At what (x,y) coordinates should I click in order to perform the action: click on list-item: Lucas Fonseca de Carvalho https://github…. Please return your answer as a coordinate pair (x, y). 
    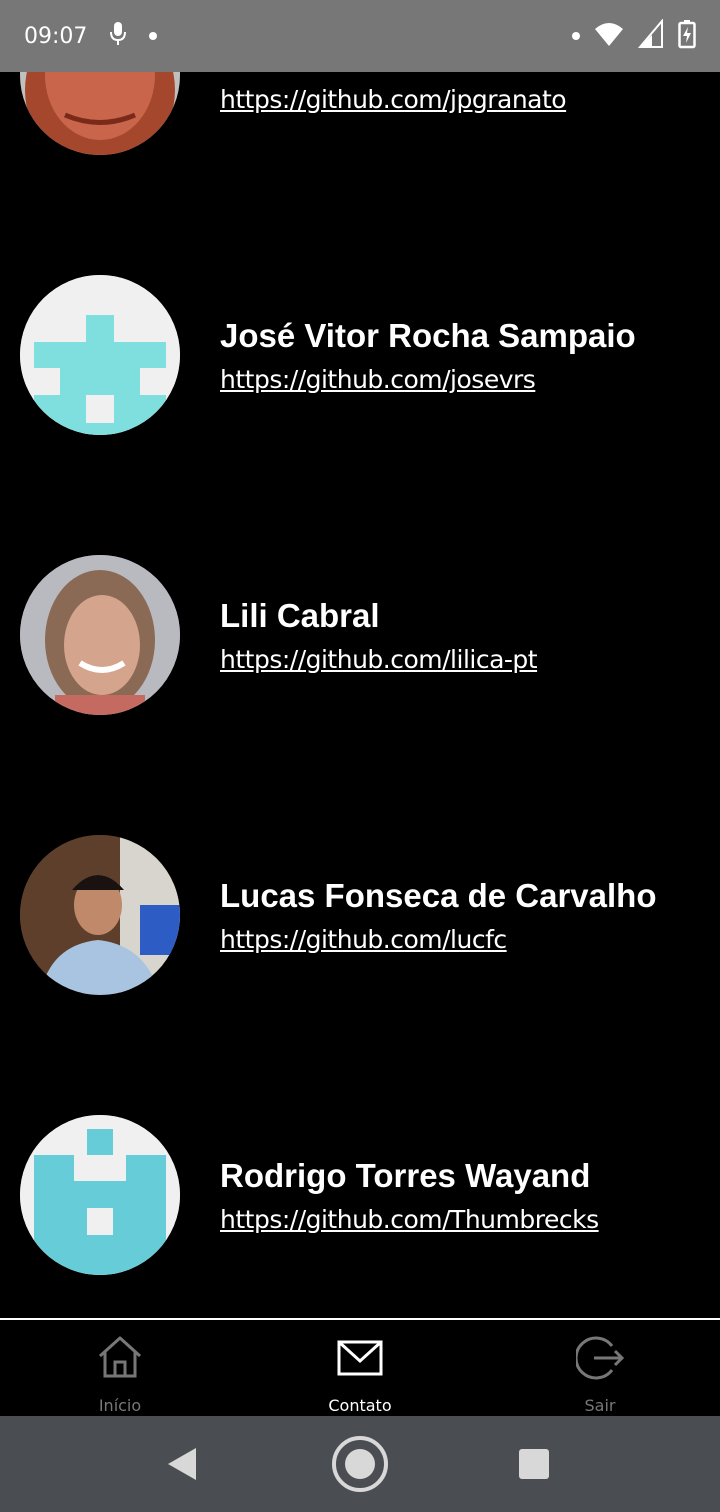
    Looking at the image, I should click on (360, 915).